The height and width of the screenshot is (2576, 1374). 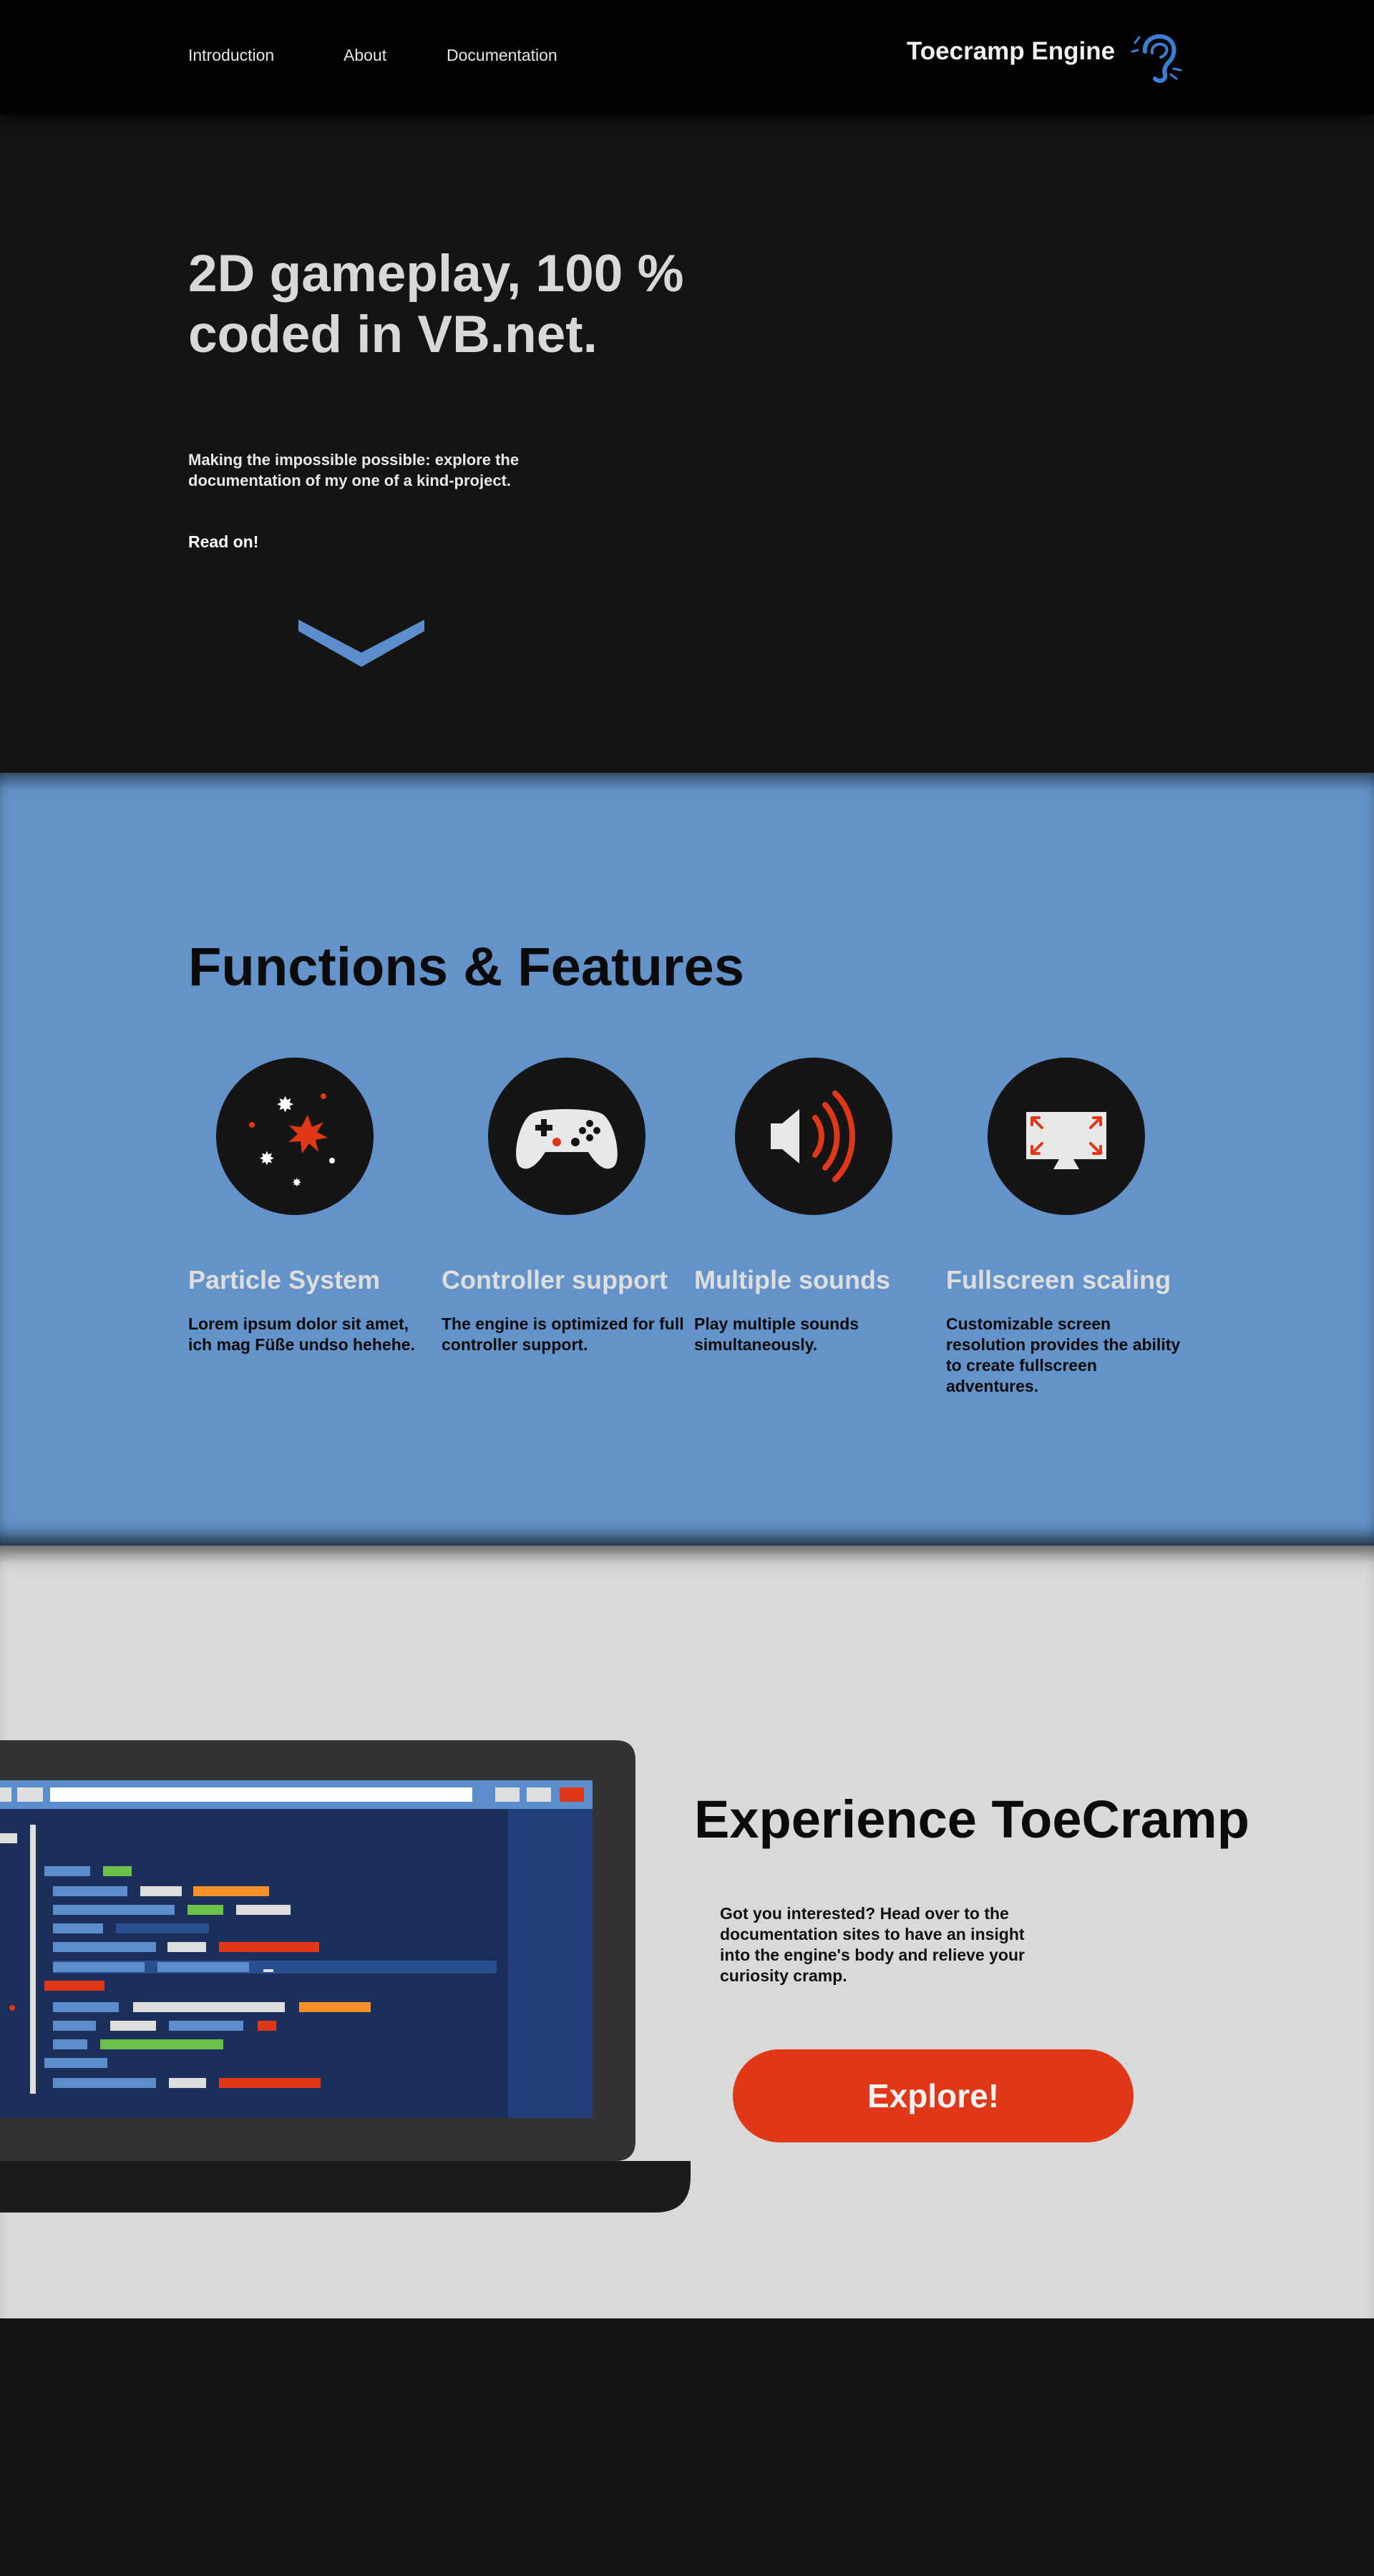 What do you see at coordinates (567, 1139) in the screenshot?
I see `gamepad-icon` at bounding box center [567, 1139].